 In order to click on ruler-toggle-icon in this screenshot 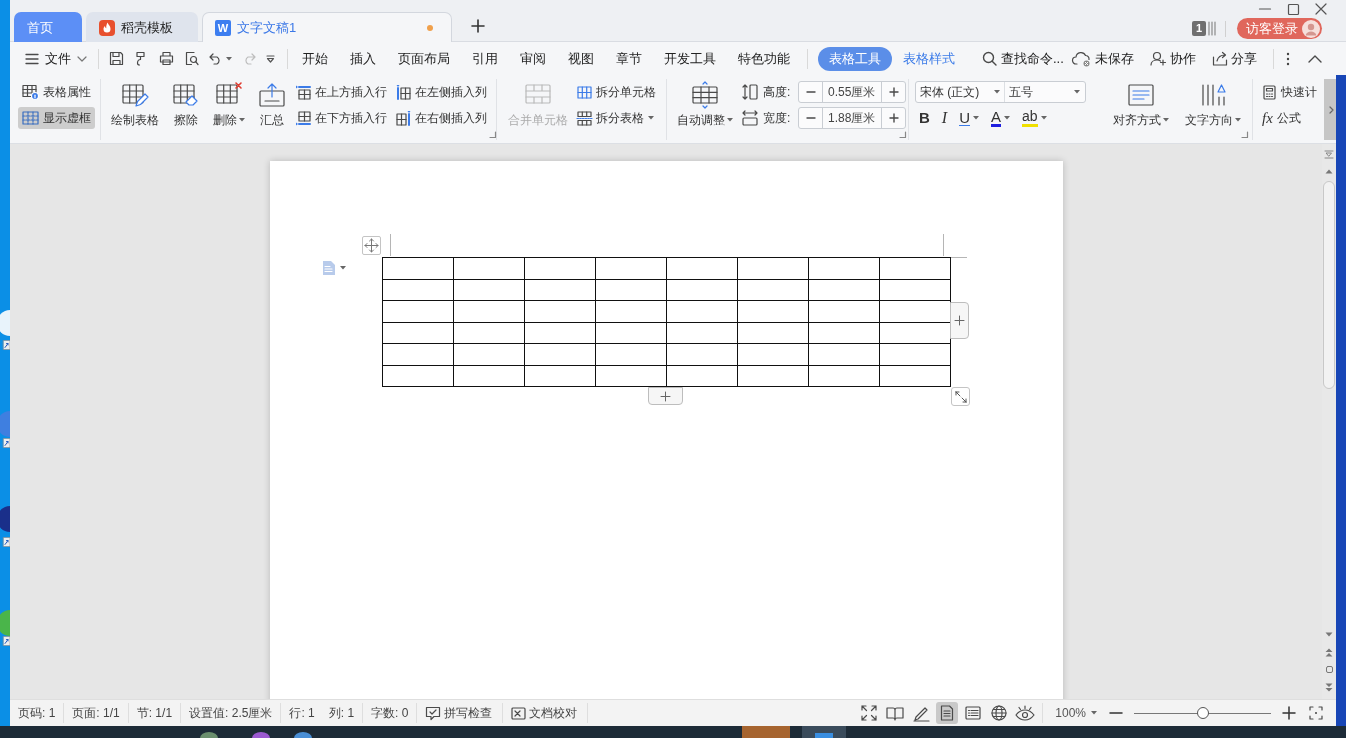, I will do `click(1329, 154)`.